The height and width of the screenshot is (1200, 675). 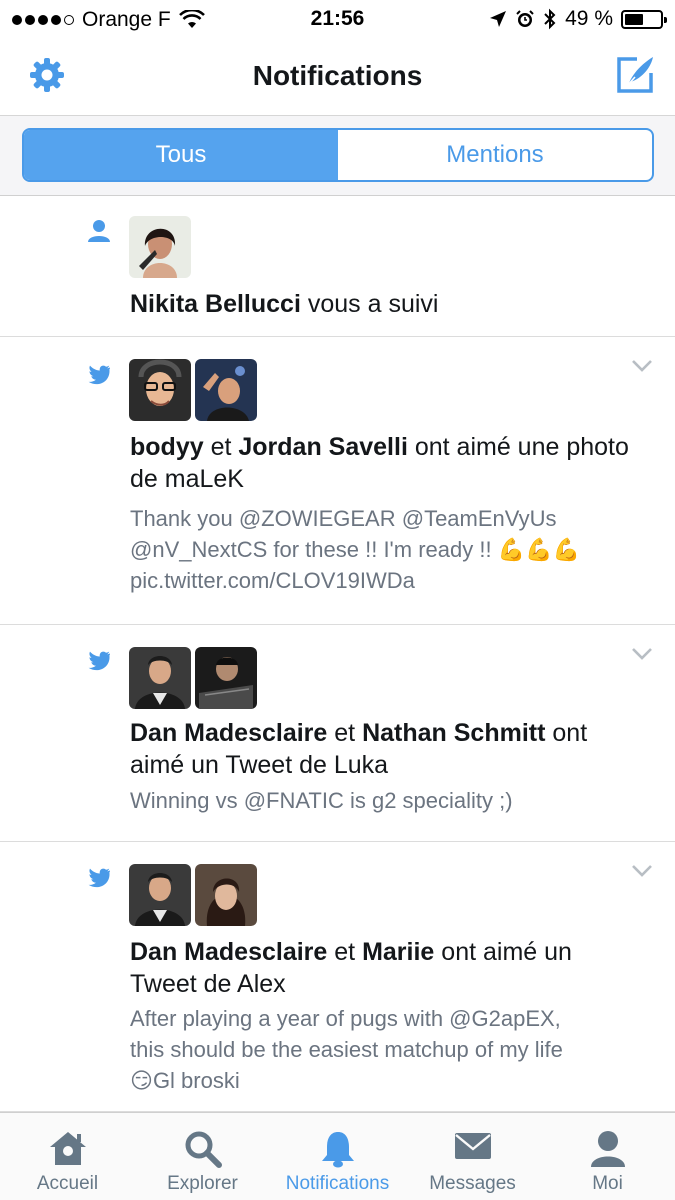 I want to click on user-name: Jordan Savelli, so click(x=323, y=447).